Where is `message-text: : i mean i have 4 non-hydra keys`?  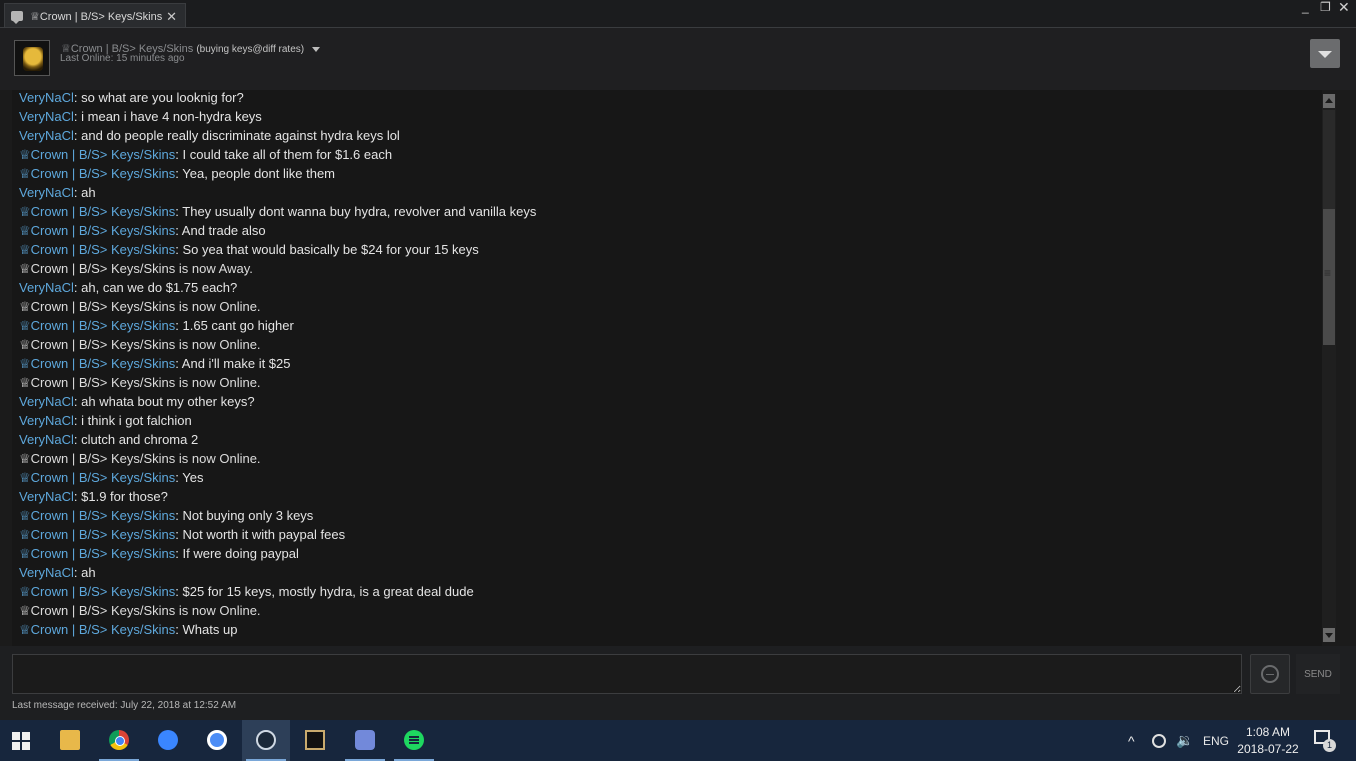 message-text: : i mean i have 4 non-hydra keys is located at coordinates (167, 116).